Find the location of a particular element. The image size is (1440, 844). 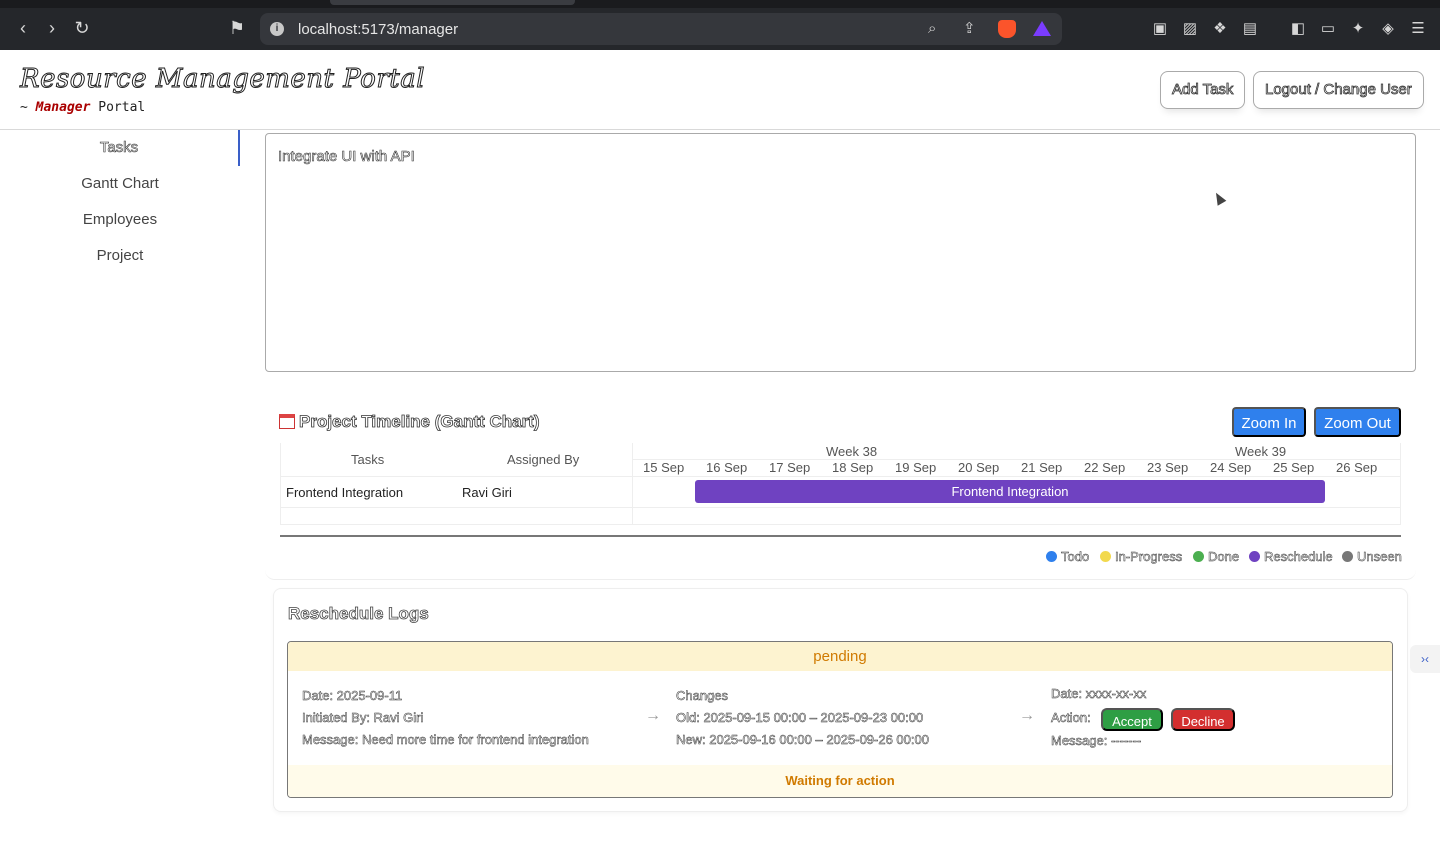

gantt-day-label: 15 Sep is located at coordinates (664, 467).